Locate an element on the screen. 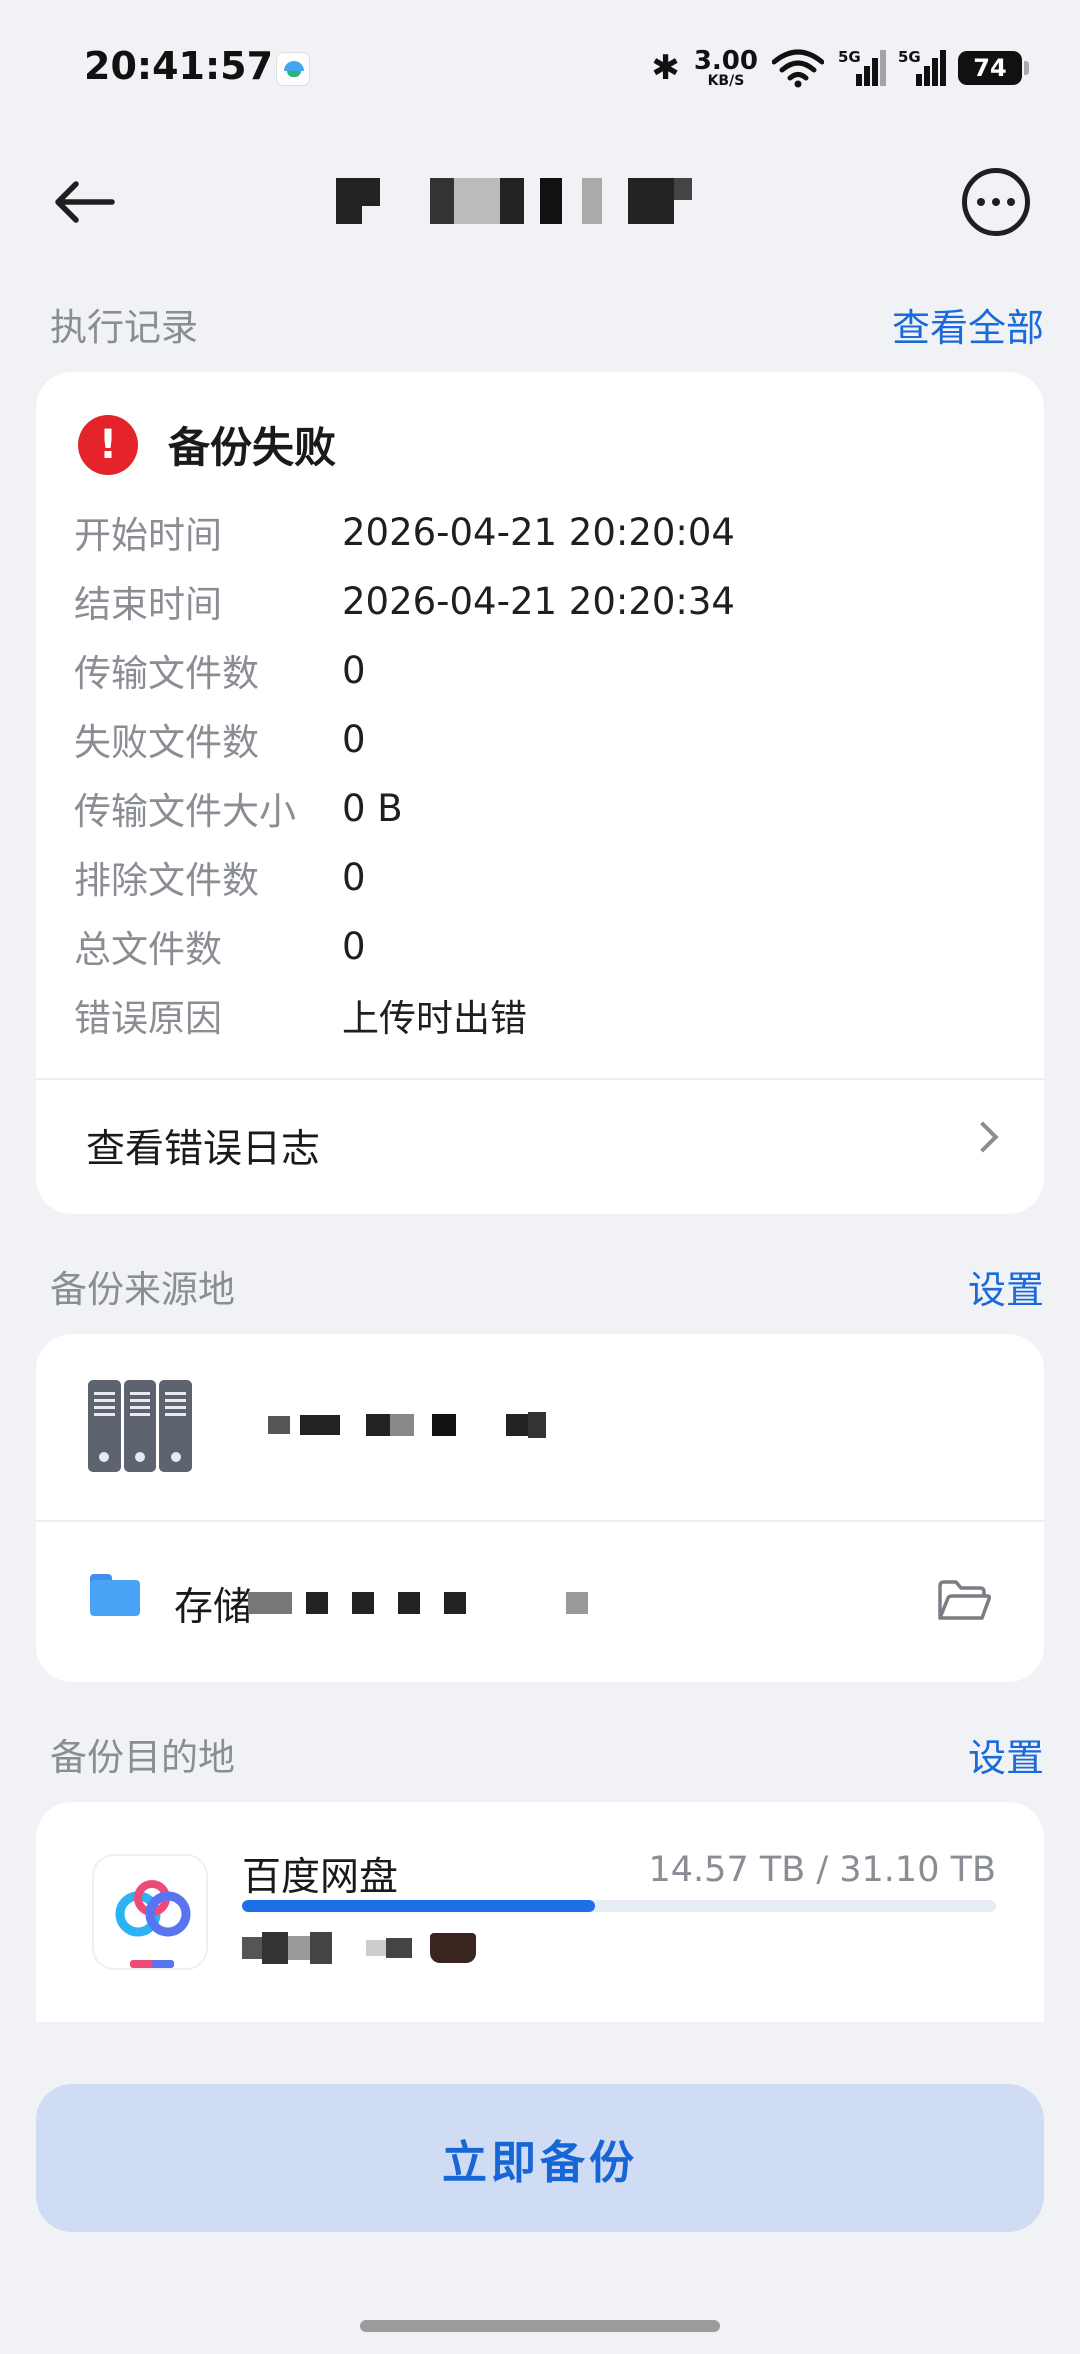 Image resolution: width=1080 pixels, height=2354 pixels. execution-section-title: 执行记录 is located at coordinates (124, 327).